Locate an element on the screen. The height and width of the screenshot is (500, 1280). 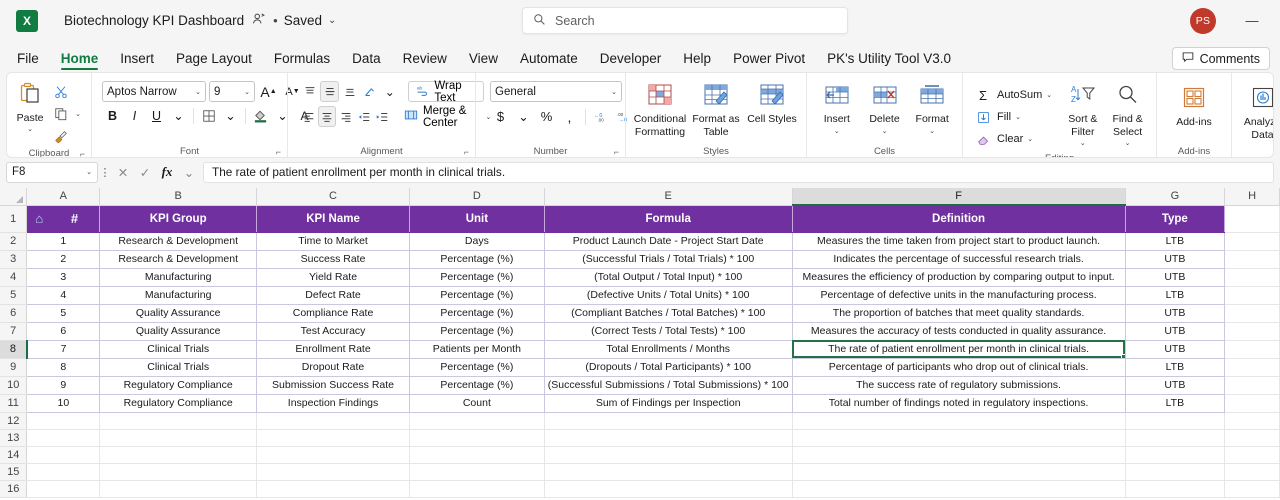
number-format-combo: General ⌄ is located at coordinates (556, 91).